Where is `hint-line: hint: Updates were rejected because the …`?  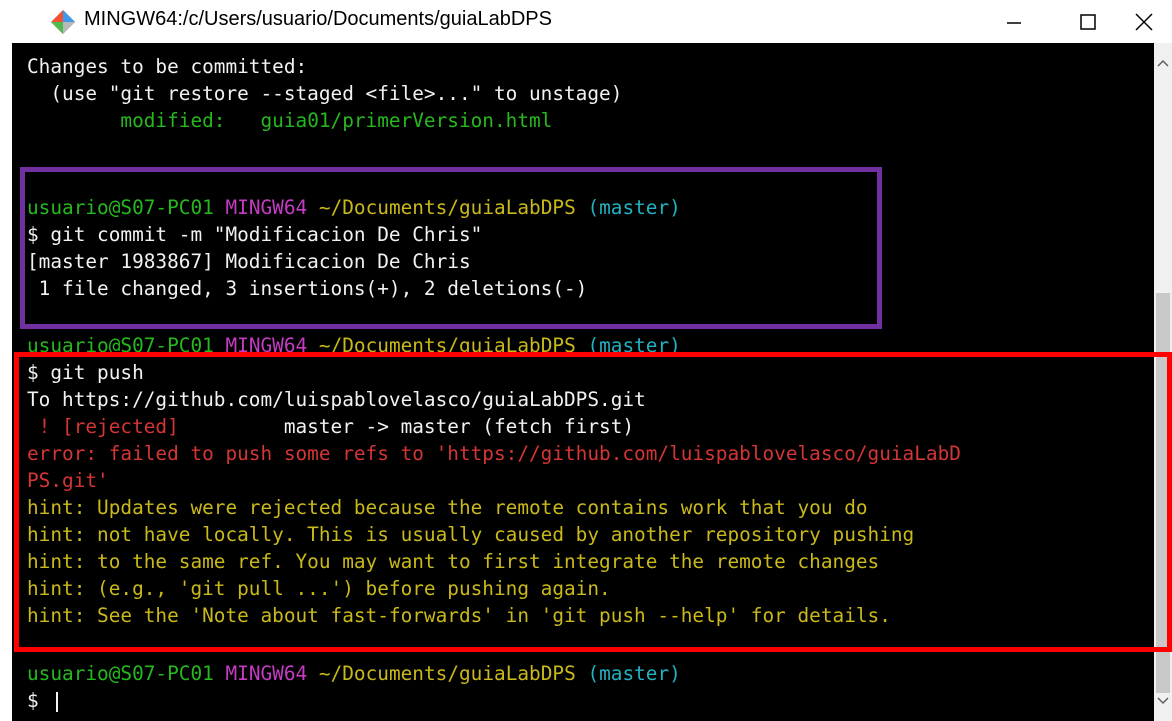 hint-line: hint: Updates were rejected because the … is located at coordinates (447, 507).